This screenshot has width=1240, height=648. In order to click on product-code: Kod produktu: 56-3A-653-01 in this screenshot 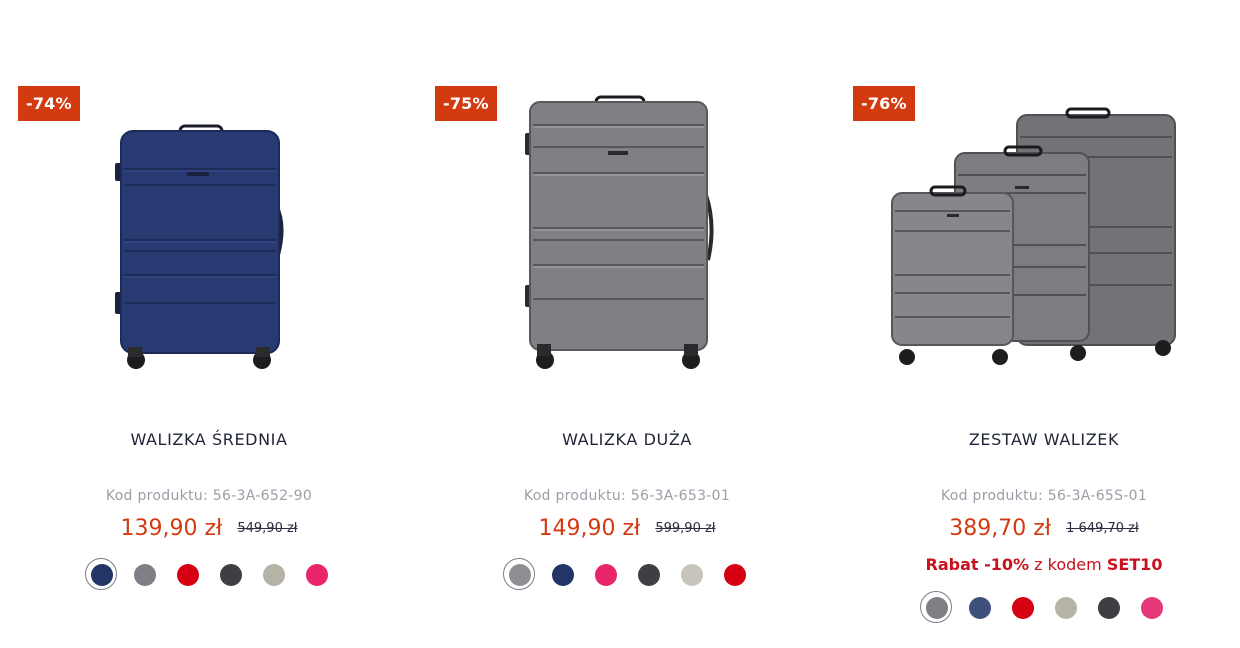, I will do `click(627, 496)`.